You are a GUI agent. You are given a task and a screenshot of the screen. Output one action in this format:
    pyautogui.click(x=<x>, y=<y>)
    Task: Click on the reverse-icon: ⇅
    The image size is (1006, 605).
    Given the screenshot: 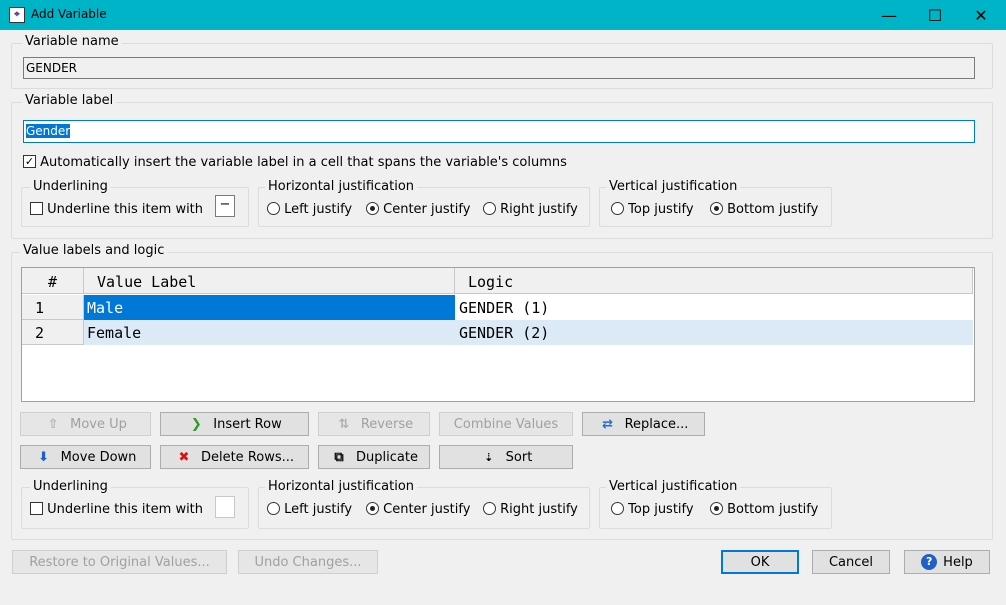 What is the action you would take?
    pyautogui.click(x=344, y=424)
    